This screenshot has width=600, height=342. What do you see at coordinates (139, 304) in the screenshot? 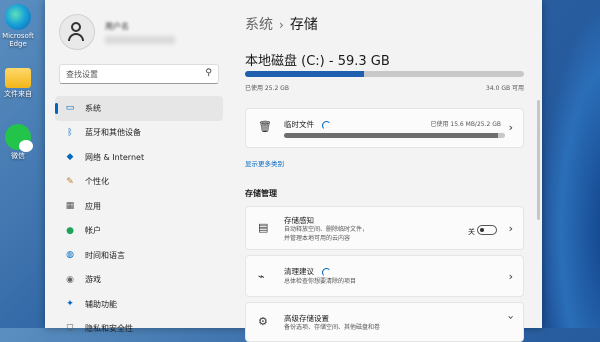
I see `sidebar-item-accessibility: ✦ 辅助功能` at bounding box center [139, 304].